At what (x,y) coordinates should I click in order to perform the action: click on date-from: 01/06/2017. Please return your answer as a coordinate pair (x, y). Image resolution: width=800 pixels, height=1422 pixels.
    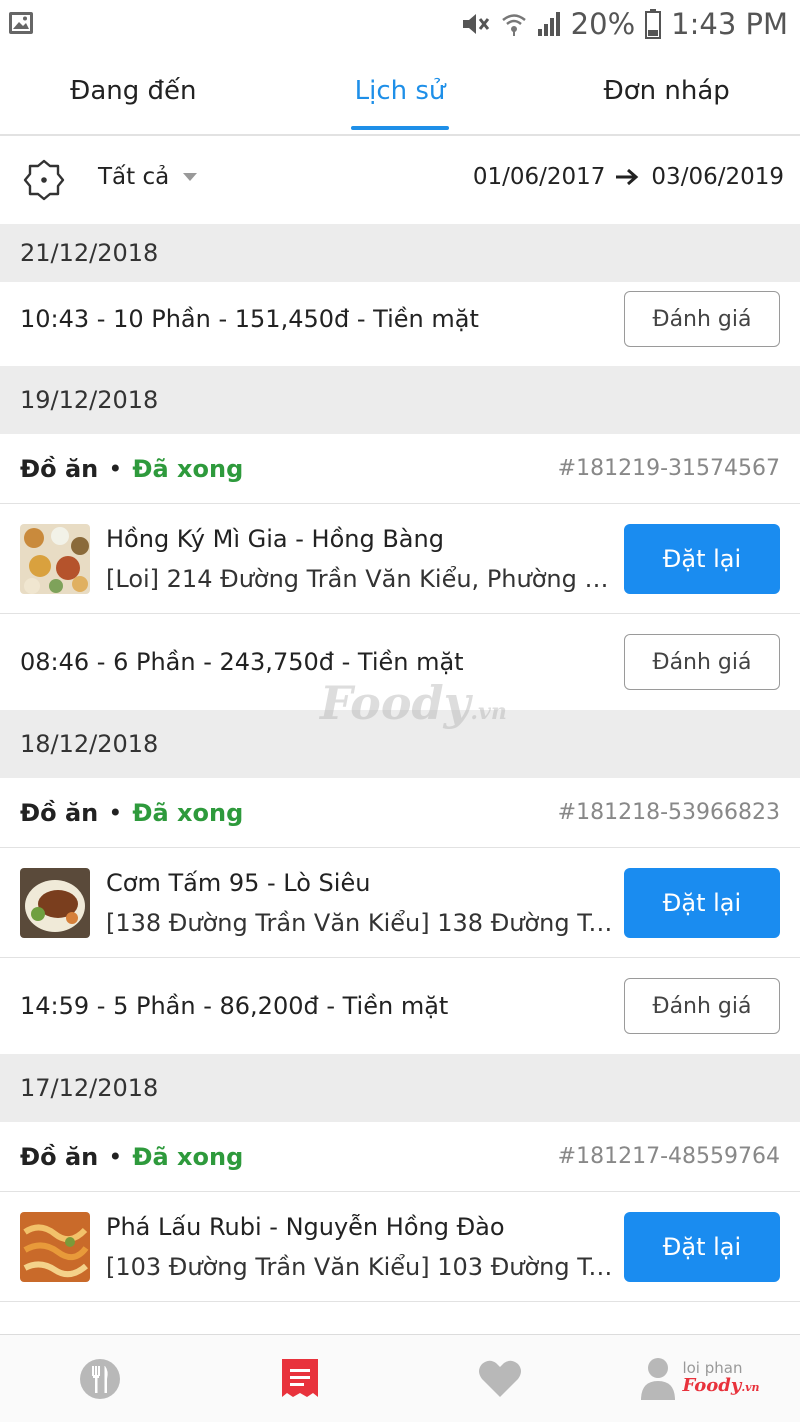
    Looking at the image, I should click on (539, 177).